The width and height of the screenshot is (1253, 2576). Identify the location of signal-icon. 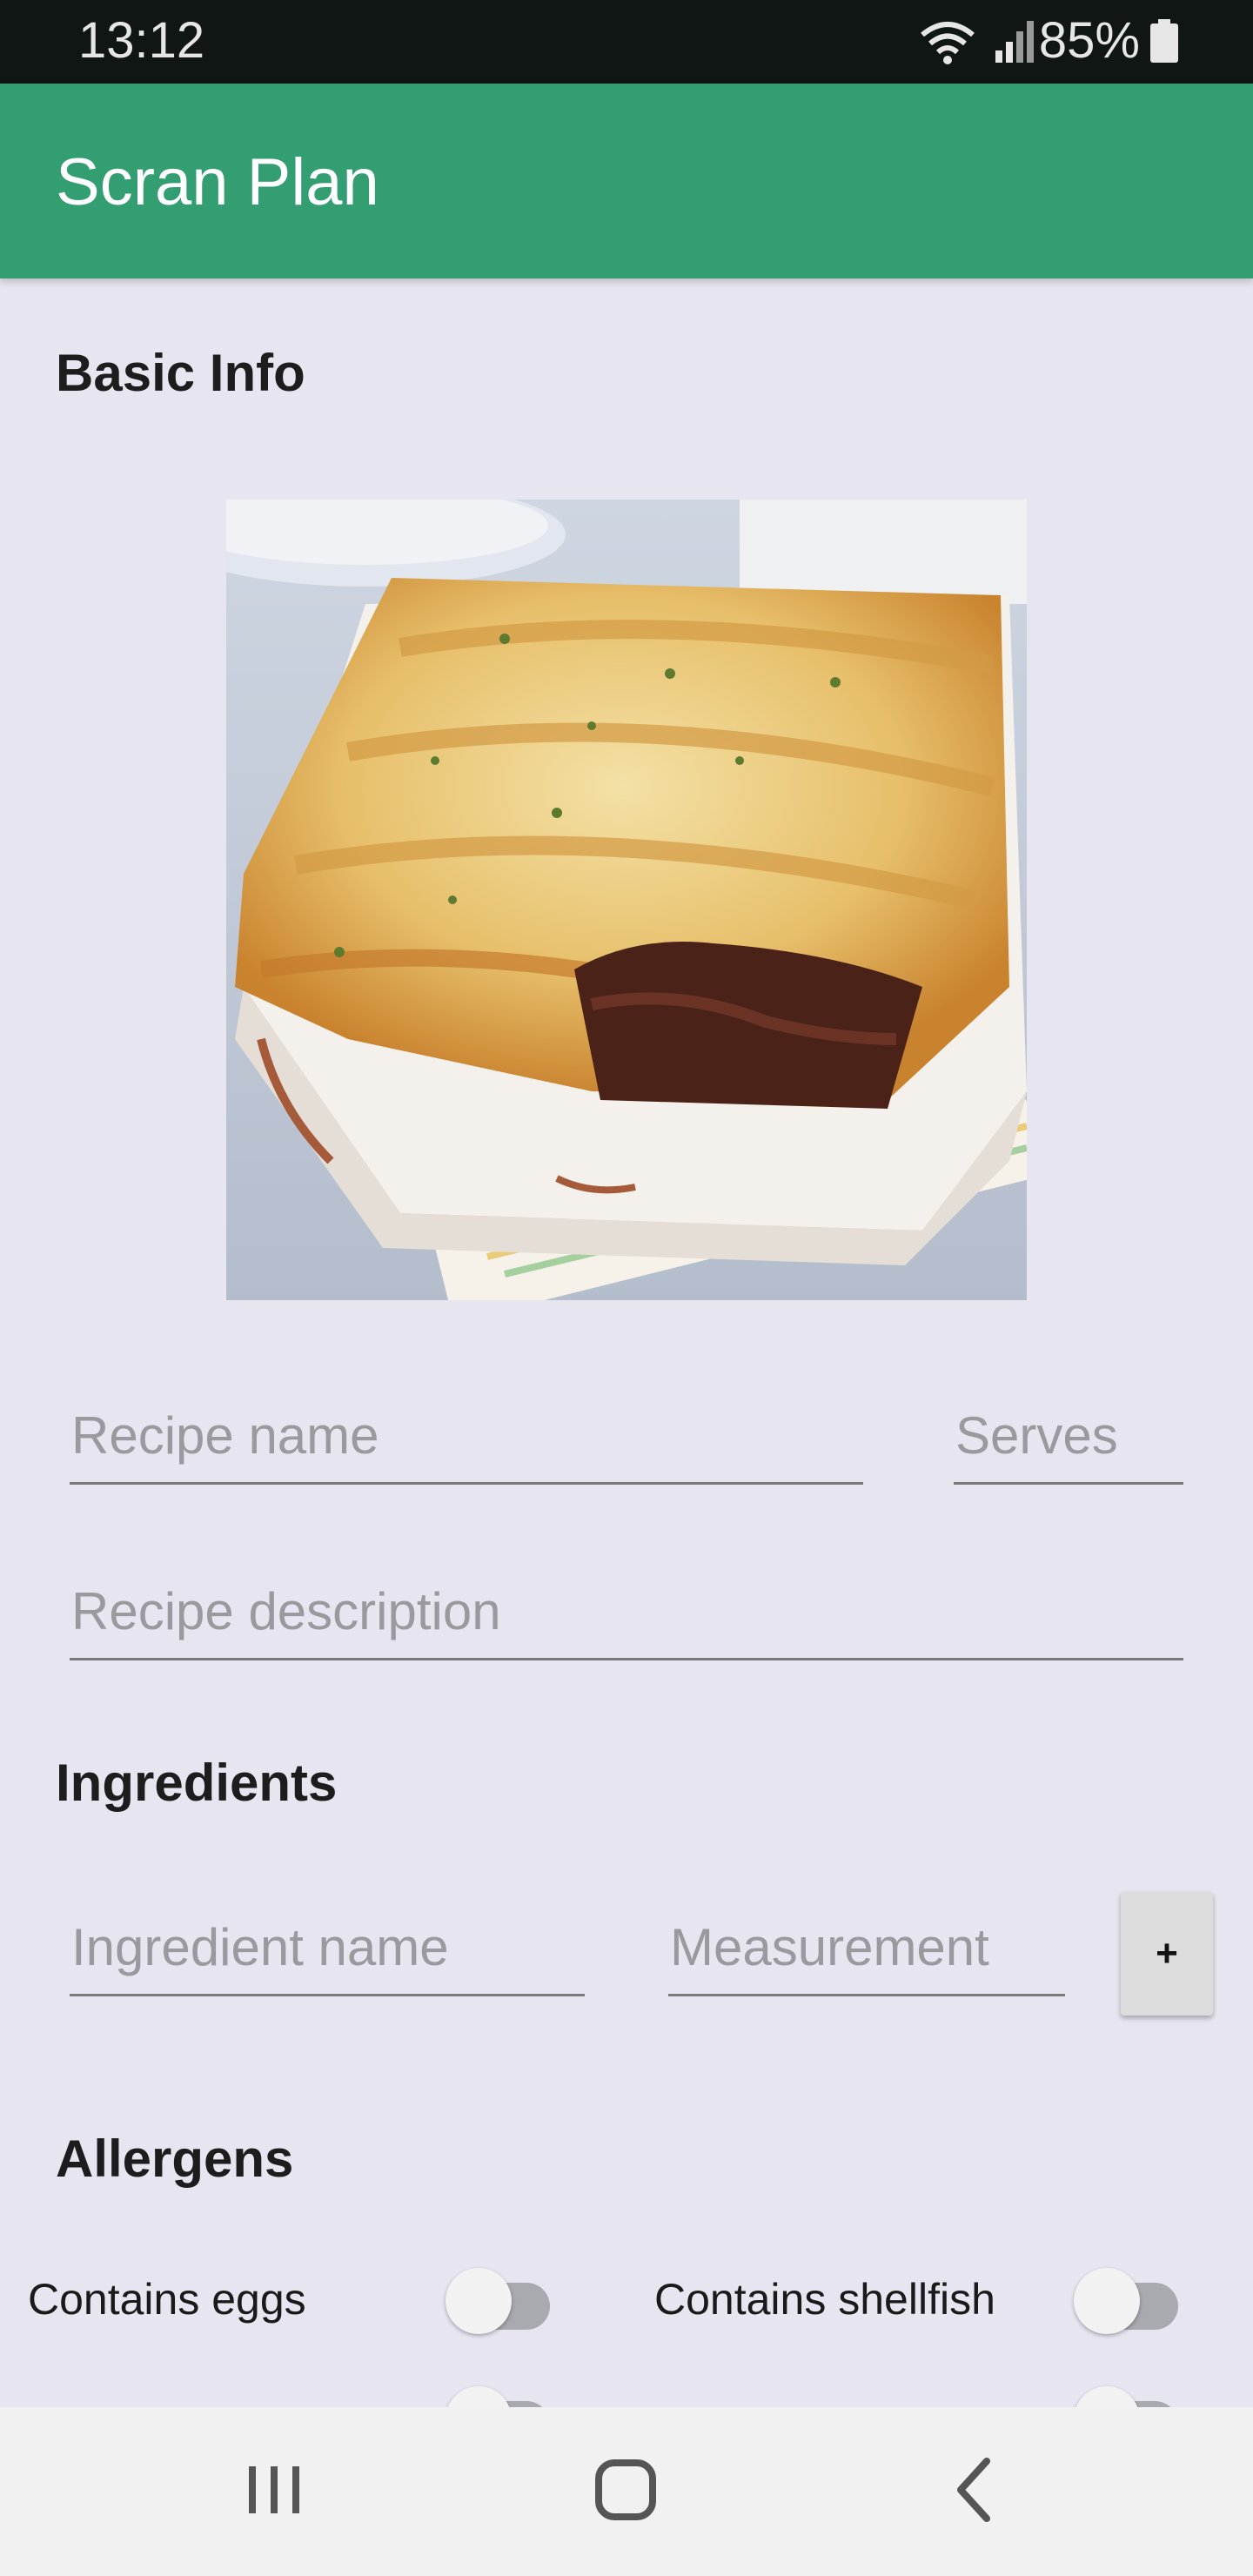
(1015, 42).